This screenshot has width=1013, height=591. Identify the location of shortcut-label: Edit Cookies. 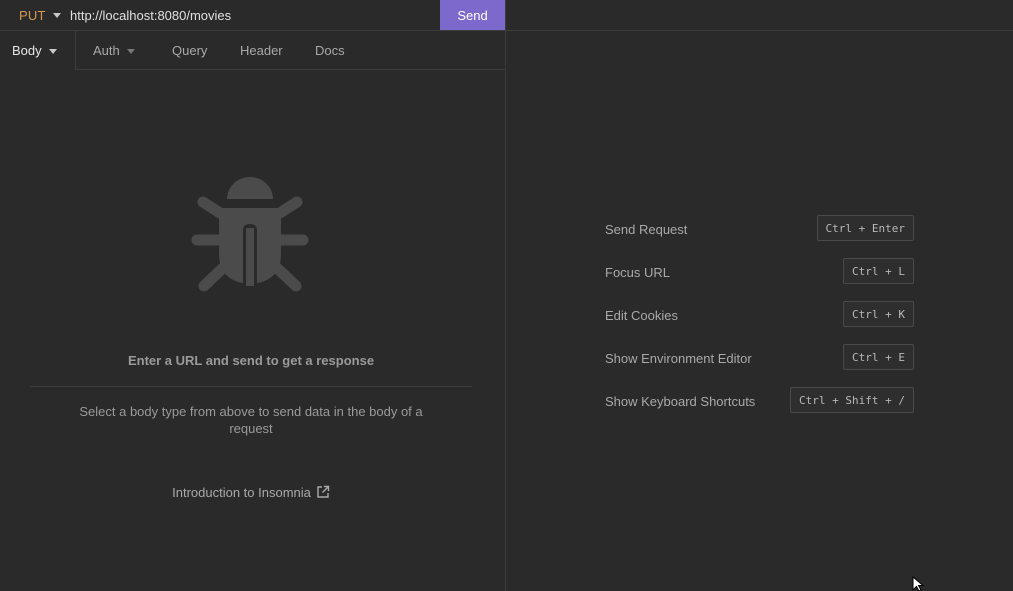
(641, 315).